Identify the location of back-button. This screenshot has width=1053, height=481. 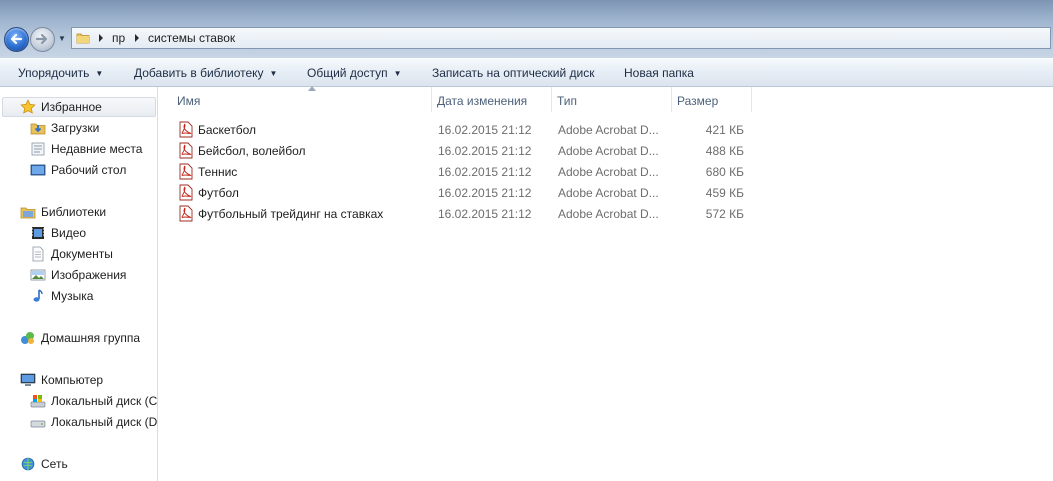
(16, 39).